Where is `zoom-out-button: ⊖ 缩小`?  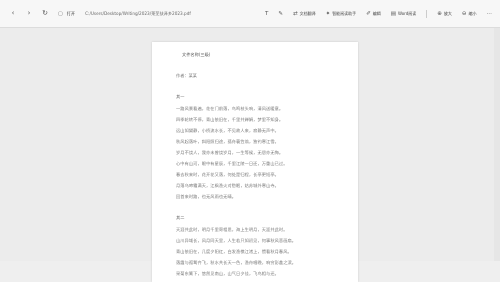
zoom-out-button: ⊖ 缩小 is located at coordinates (469, 14).